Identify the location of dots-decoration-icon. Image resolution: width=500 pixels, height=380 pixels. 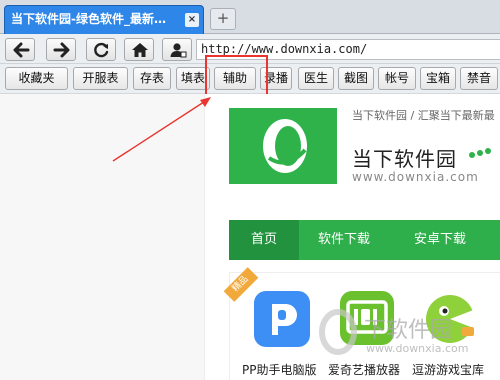
(480, 153).